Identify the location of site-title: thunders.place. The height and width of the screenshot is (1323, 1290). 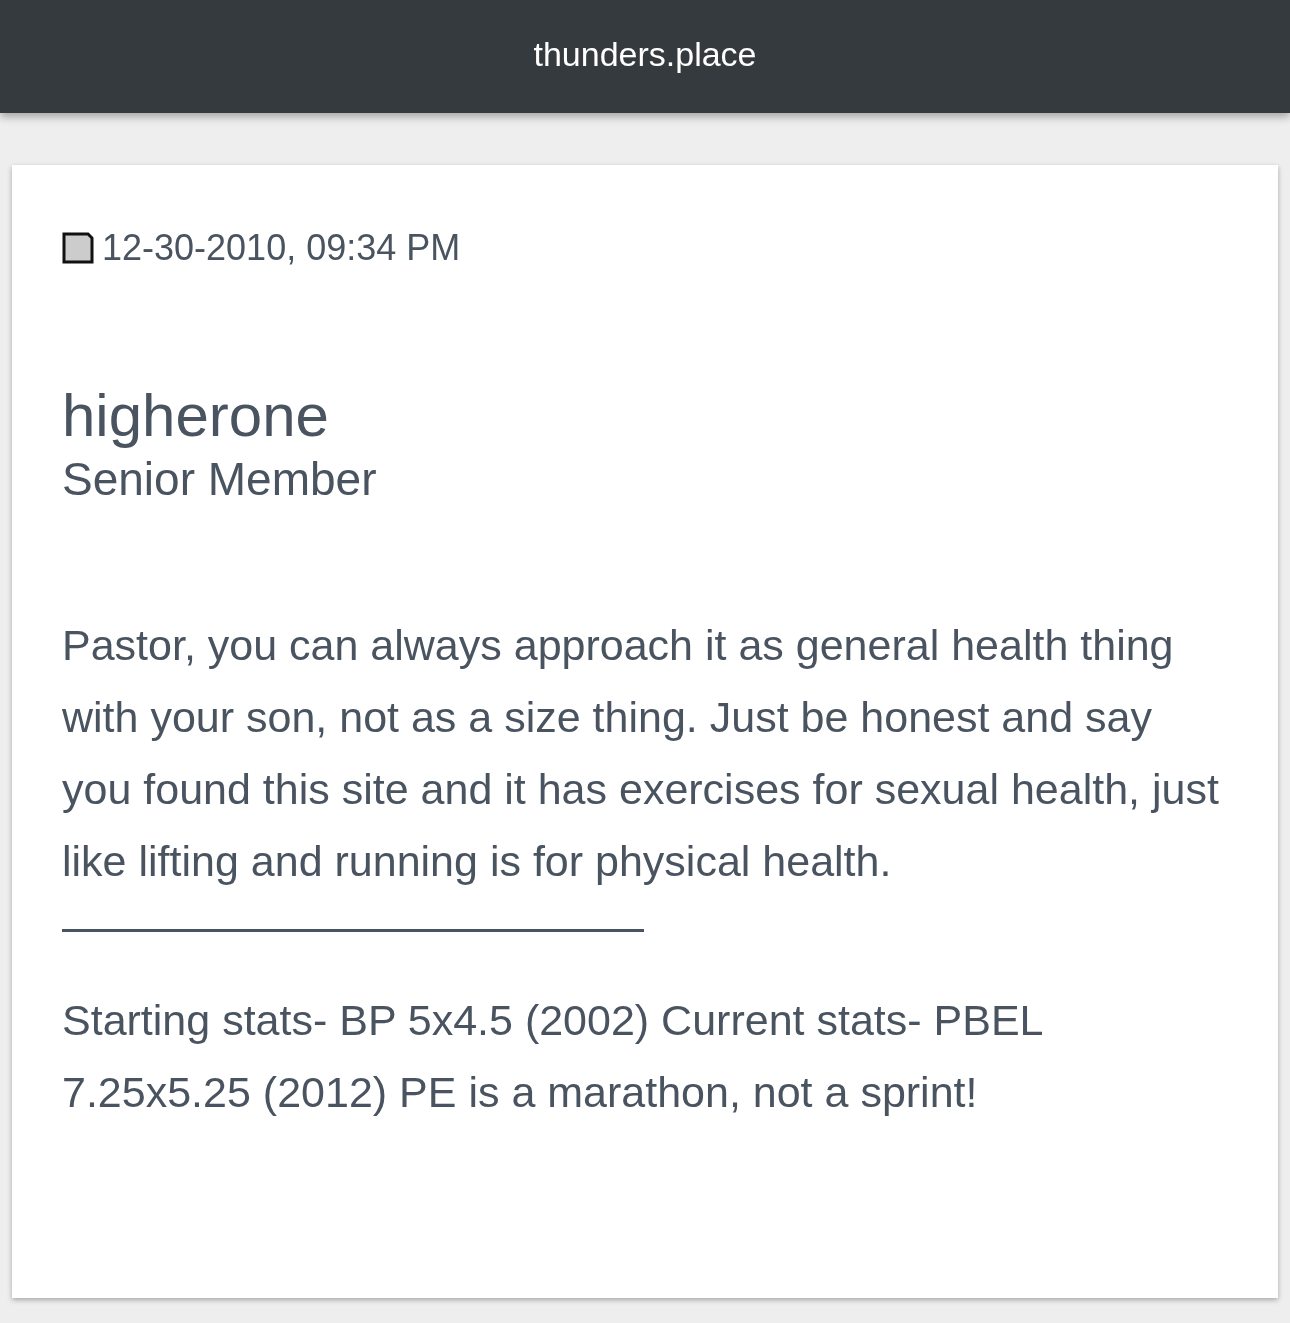
(645, 54).